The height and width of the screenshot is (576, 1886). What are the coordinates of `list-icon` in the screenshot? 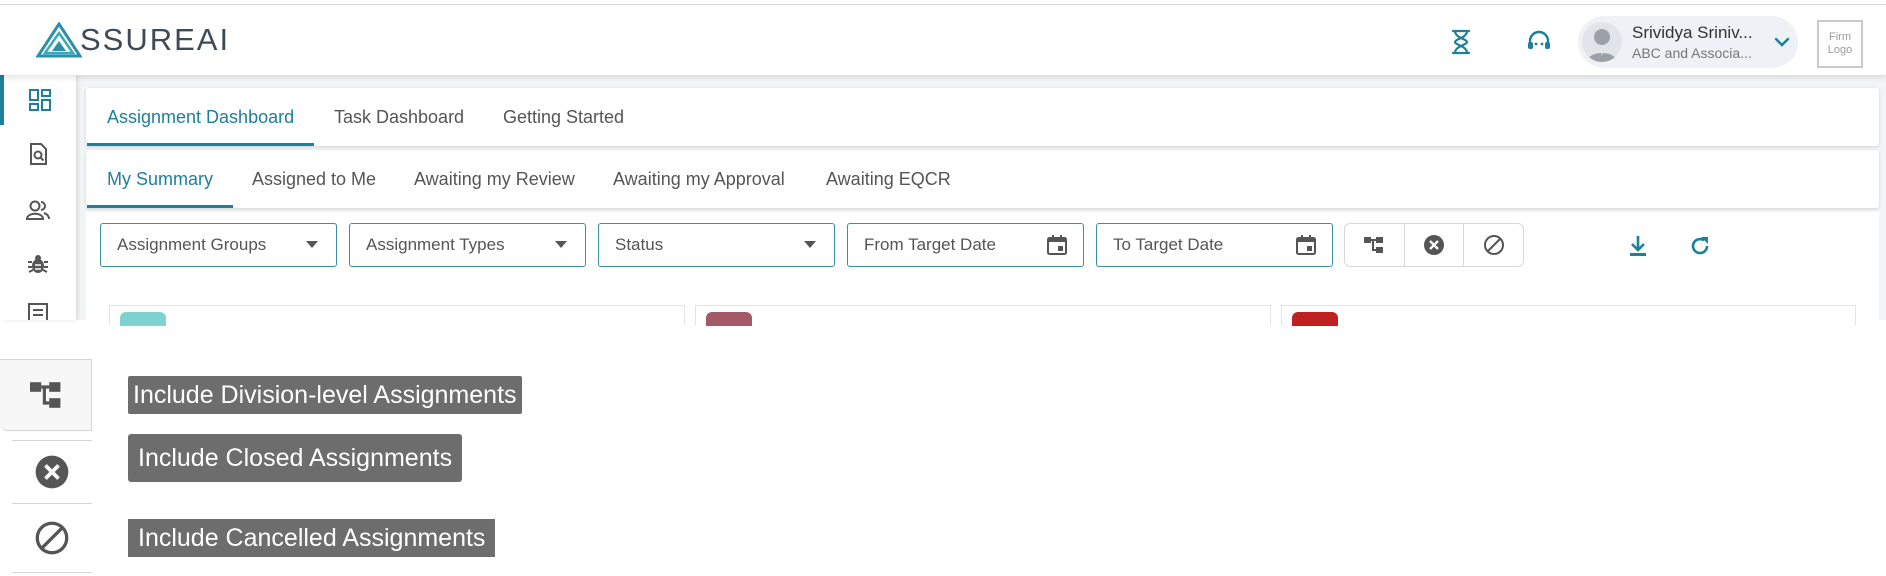 It's located at (38, 311).